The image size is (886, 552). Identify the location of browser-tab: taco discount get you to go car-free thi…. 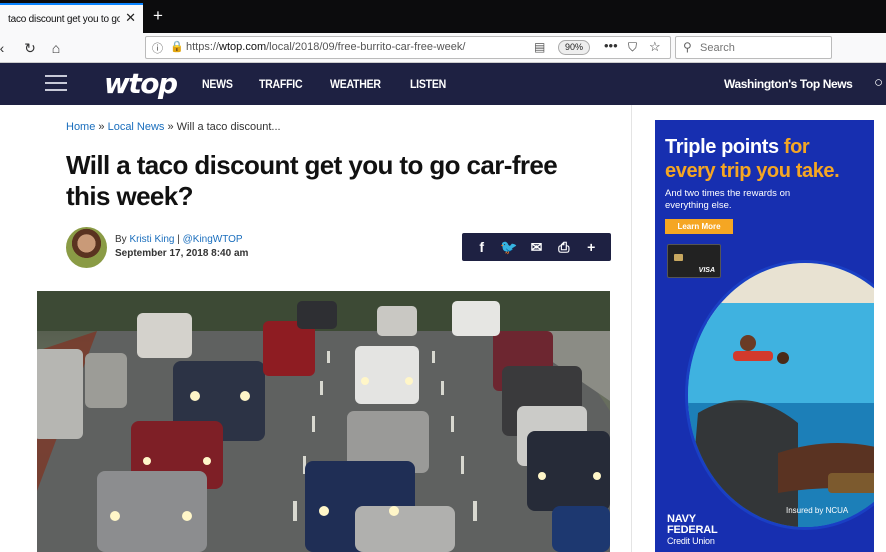
(71, 18).